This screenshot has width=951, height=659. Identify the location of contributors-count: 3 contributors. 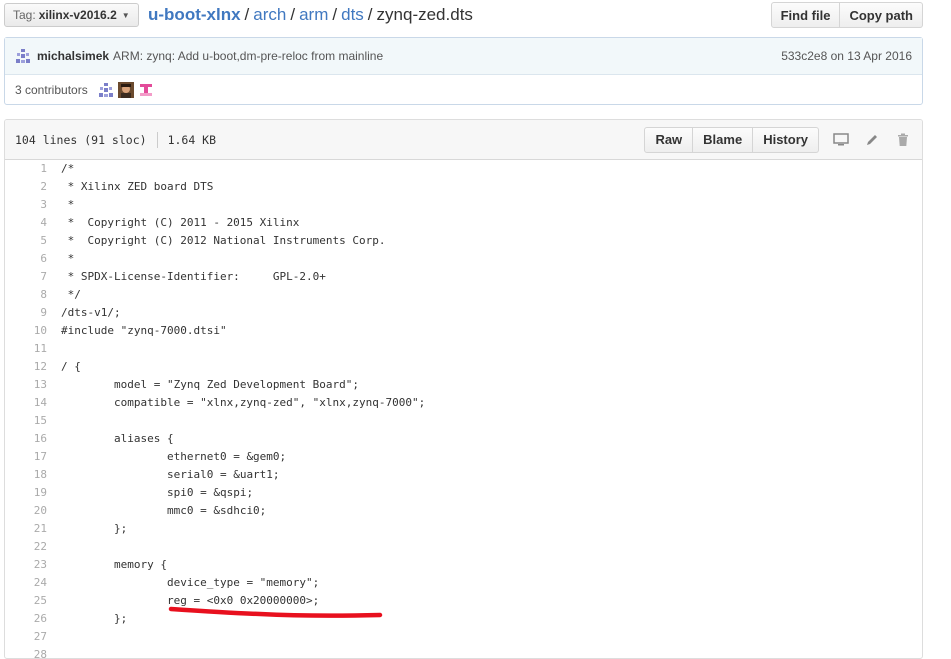
(51, 90).